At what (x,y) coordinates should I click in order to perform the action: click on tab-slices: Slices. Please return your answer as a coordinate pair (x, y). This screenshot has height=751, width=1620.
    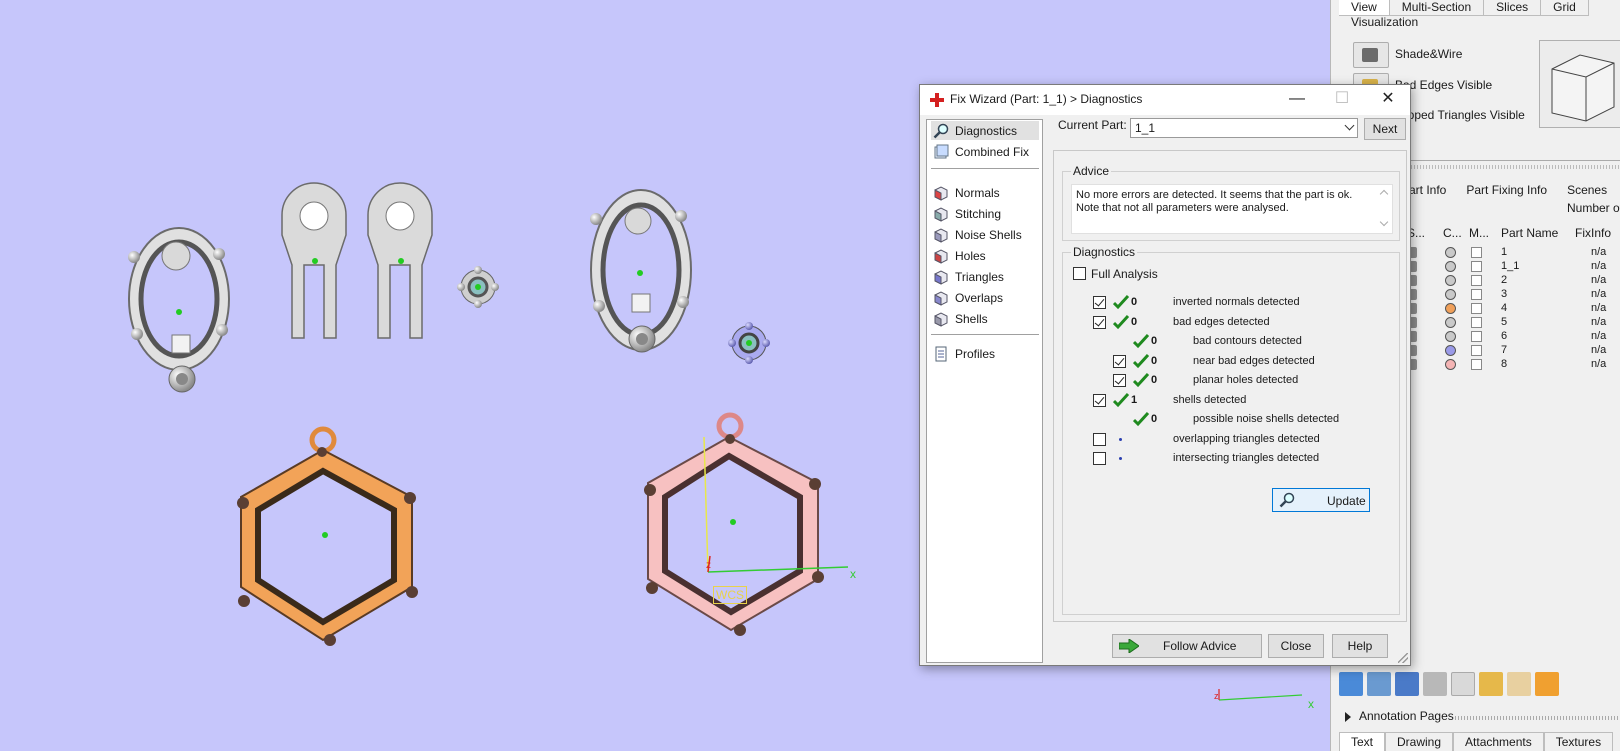
    Looking at the image, I should click on (1513, 8).